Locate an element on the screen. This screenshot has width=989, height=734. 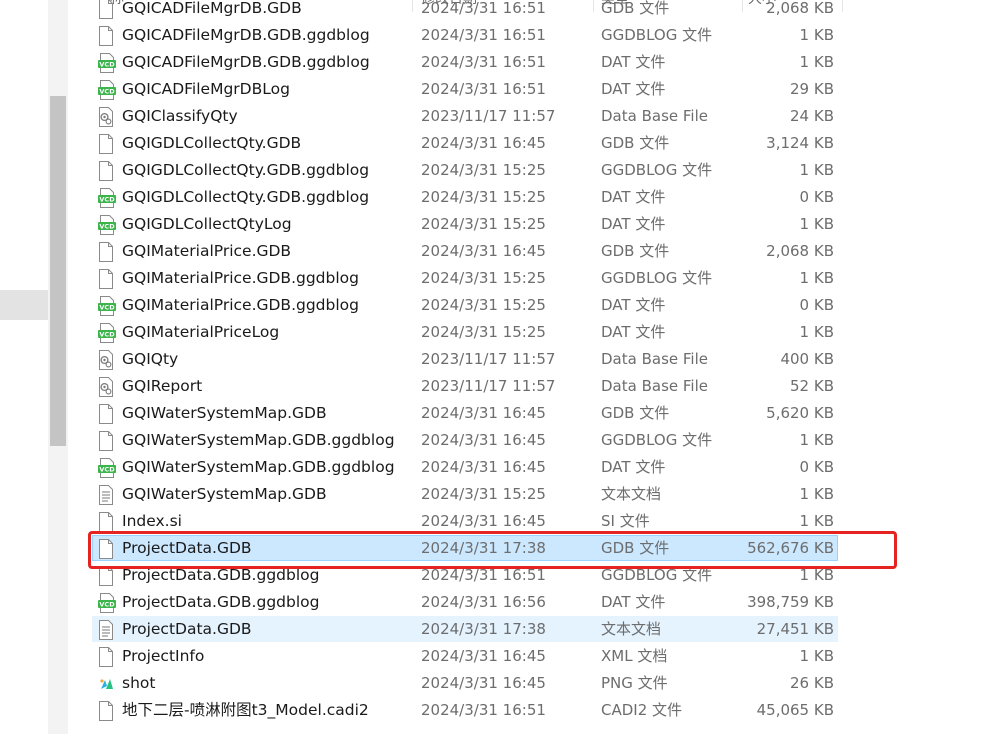
file-name: GQIWaterSystemMap.GDB.ggdblog is located at coordinates (258, 440).